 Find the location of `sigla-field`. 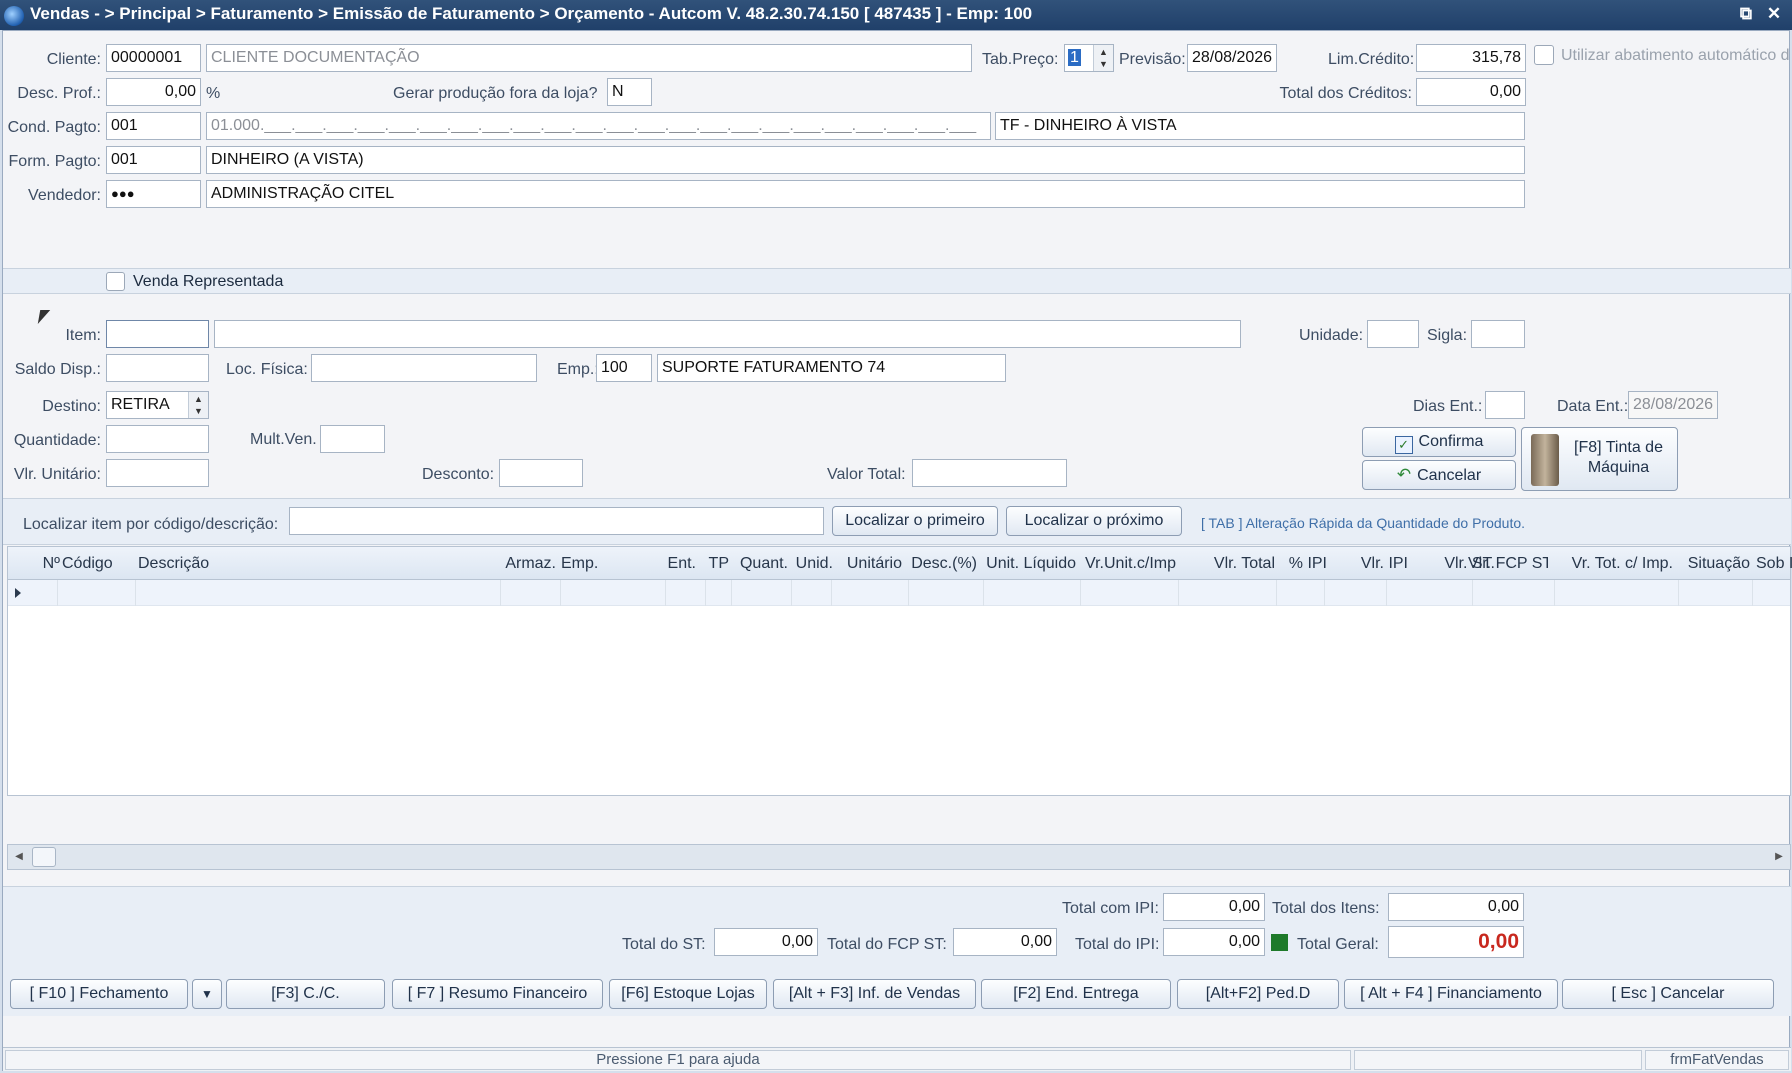

sigla-field is located at coordinates (1498, 334).